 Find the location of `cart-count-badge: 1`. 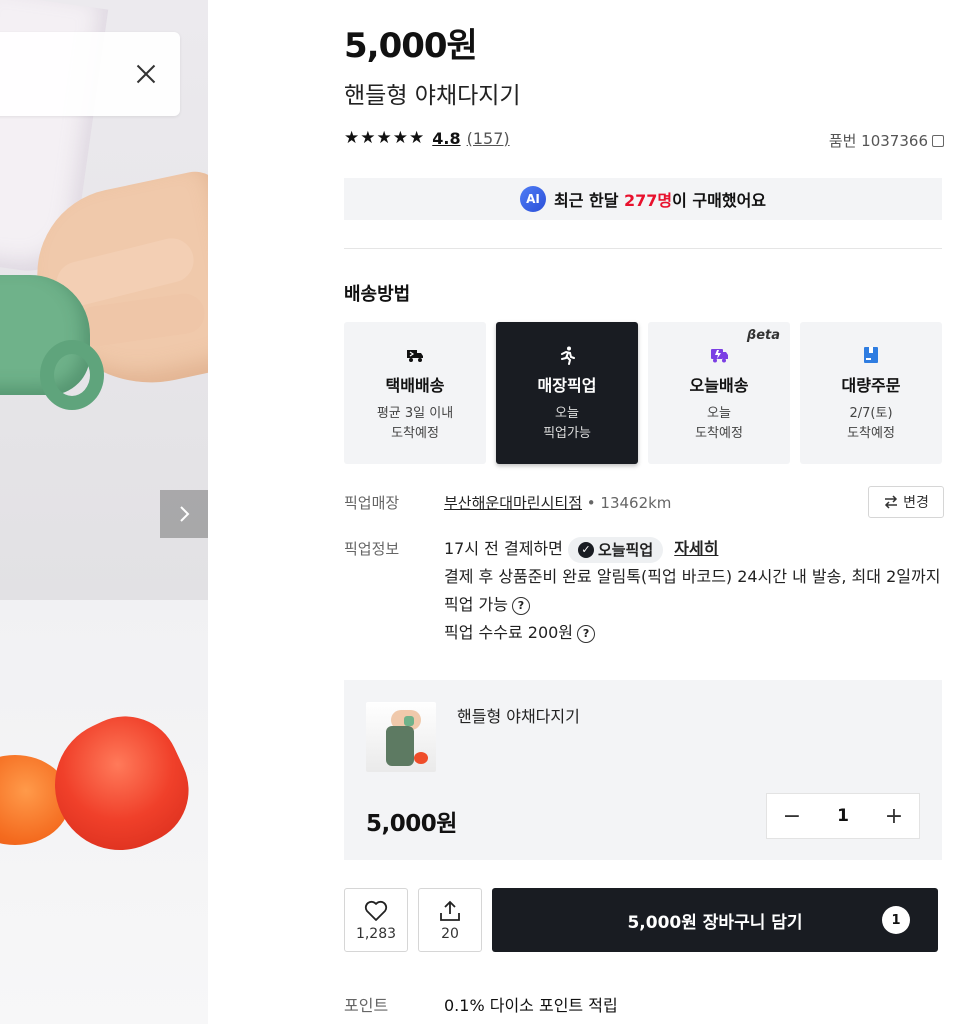

cart-count-badge: 1 is located at coordinates (896, 920).